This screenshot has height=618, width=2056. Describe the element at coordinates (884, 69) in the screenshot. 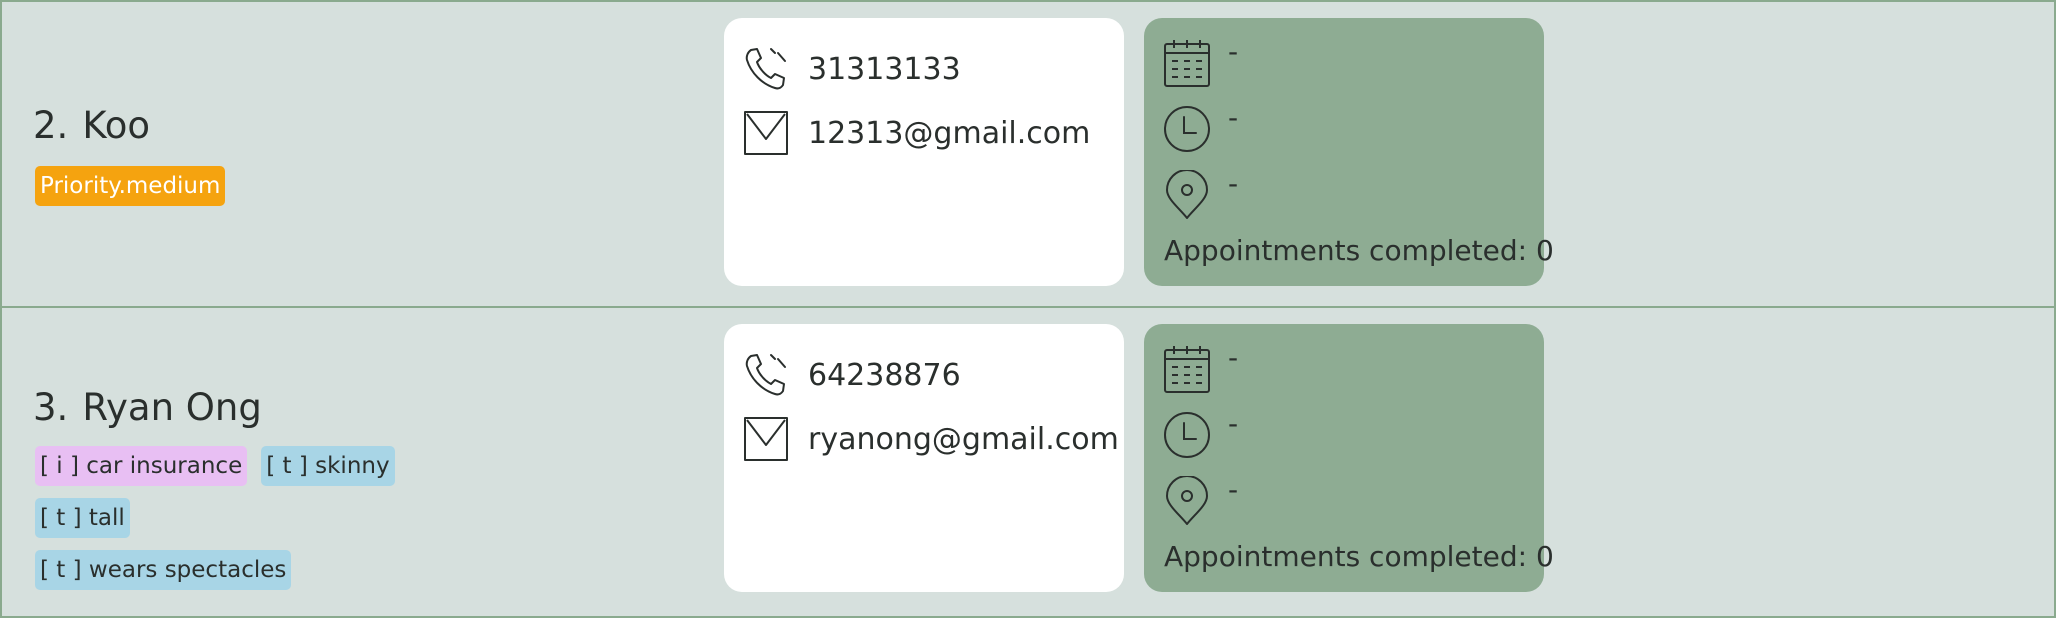

I see `phone-number: 31313133` at that location.